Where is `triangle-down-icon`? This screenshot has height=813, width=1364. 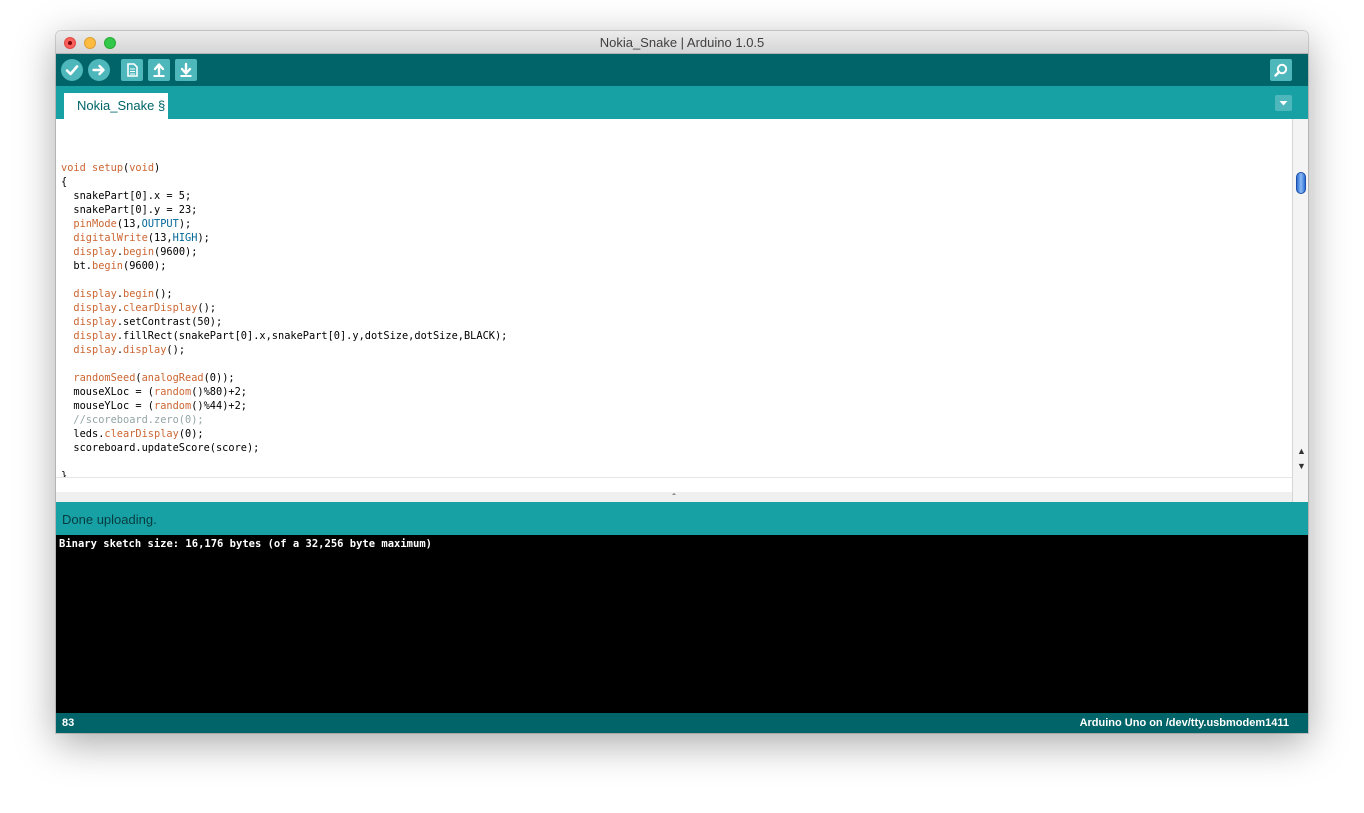 triangle-down-icon is located at coordinates (1283, 103).